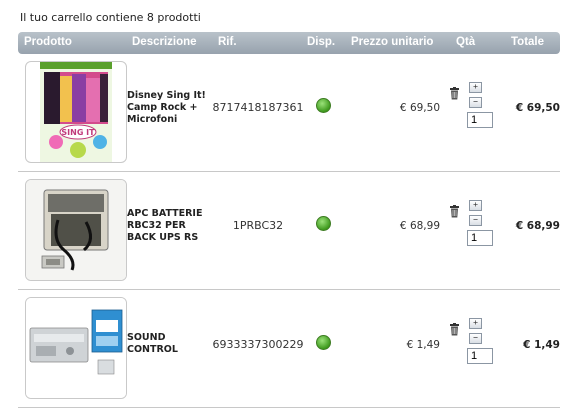  What do you see at coordinates (110, 17) in the screenshot?
I see `cart-summary: Il tuo carrello contiene 8 prodotti` at bounding box center [110, 17].